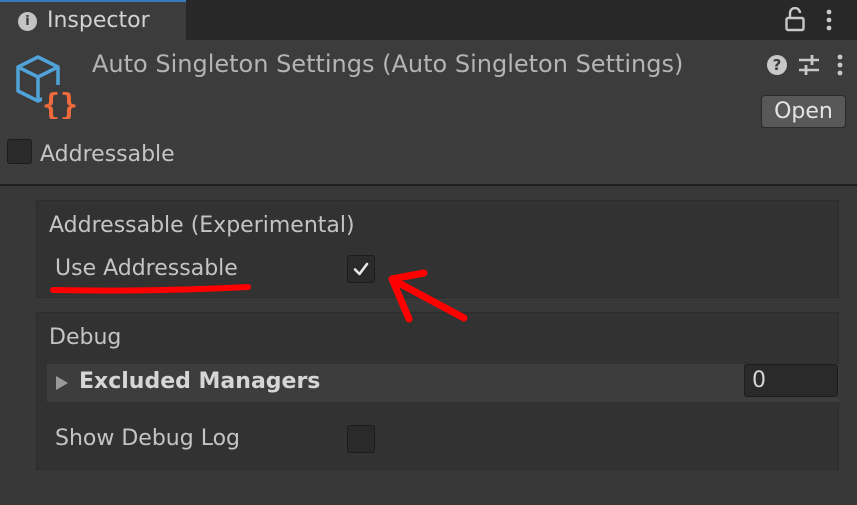 The width and height of the screenshot is (857, 505). I want to click on help-icon: ?, so click(777, 65).